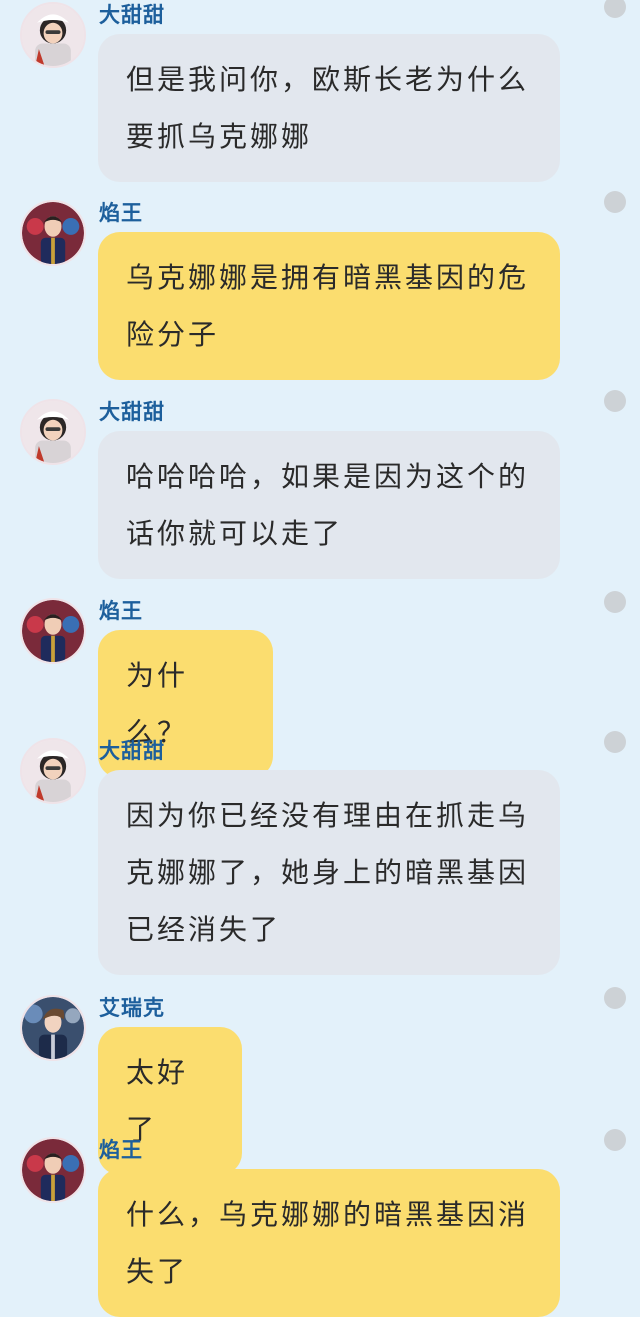  What do you see at coordinates (329, 306) in the screenshot?
I see `message-bubble: 乌克娜娜是拥有暗黑基因的危 险分子` at bounding box center [329, 306].